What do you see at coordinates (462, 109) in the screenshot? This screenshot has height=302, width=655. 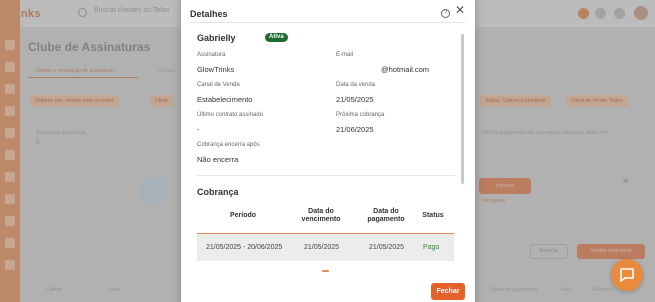 I see `scrollbar` at bounding box center [462, 109].